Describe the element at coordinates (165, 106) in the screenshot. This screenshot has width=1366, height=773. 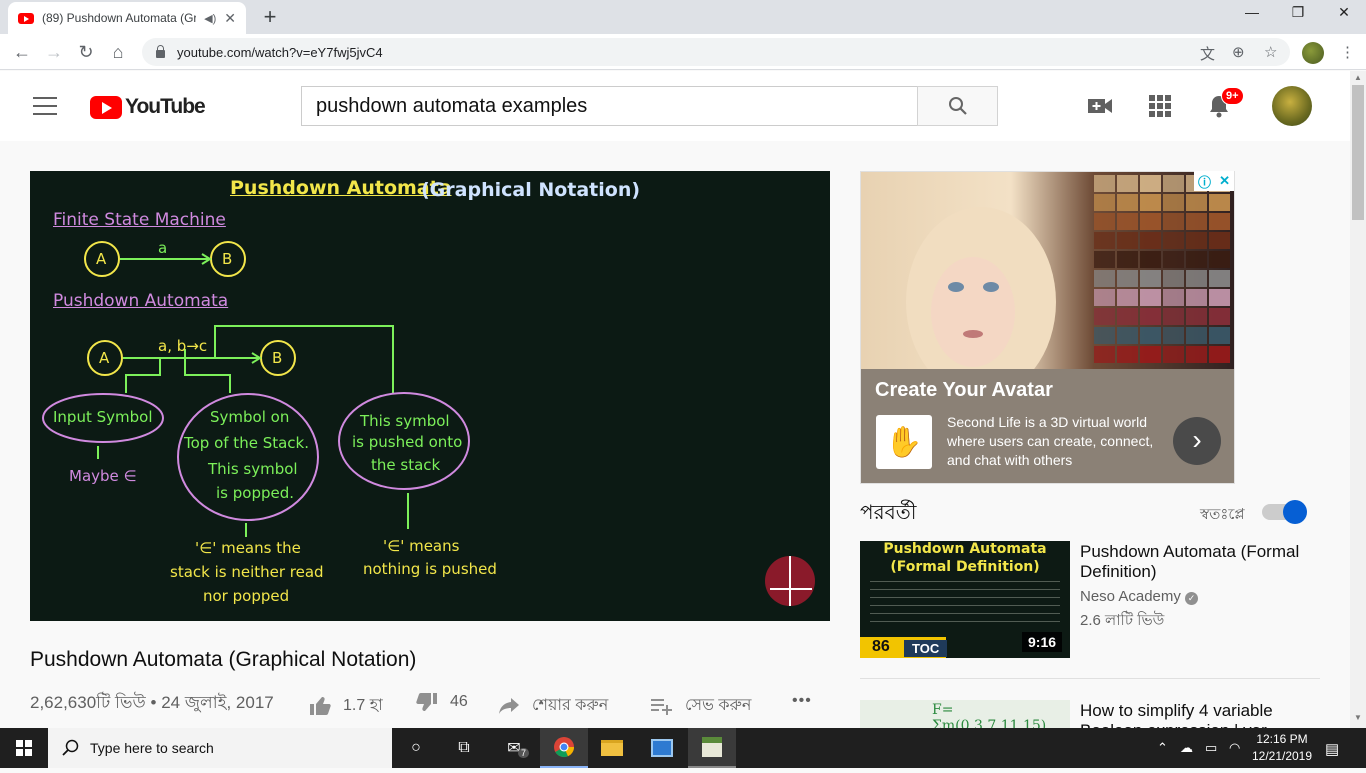
I see `youtube-wordmark: YouTube` at that location.